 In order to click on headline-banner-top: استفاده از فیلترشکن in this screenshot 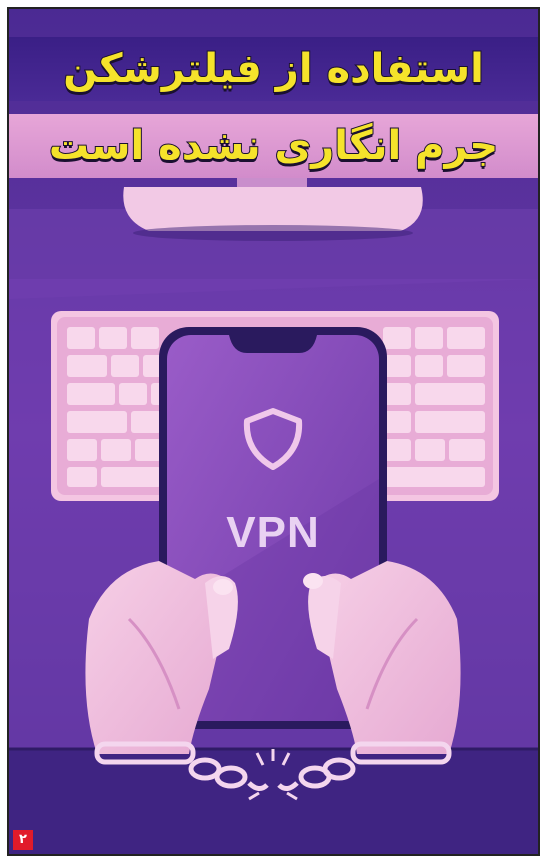, I will do `click(273, 69)`.